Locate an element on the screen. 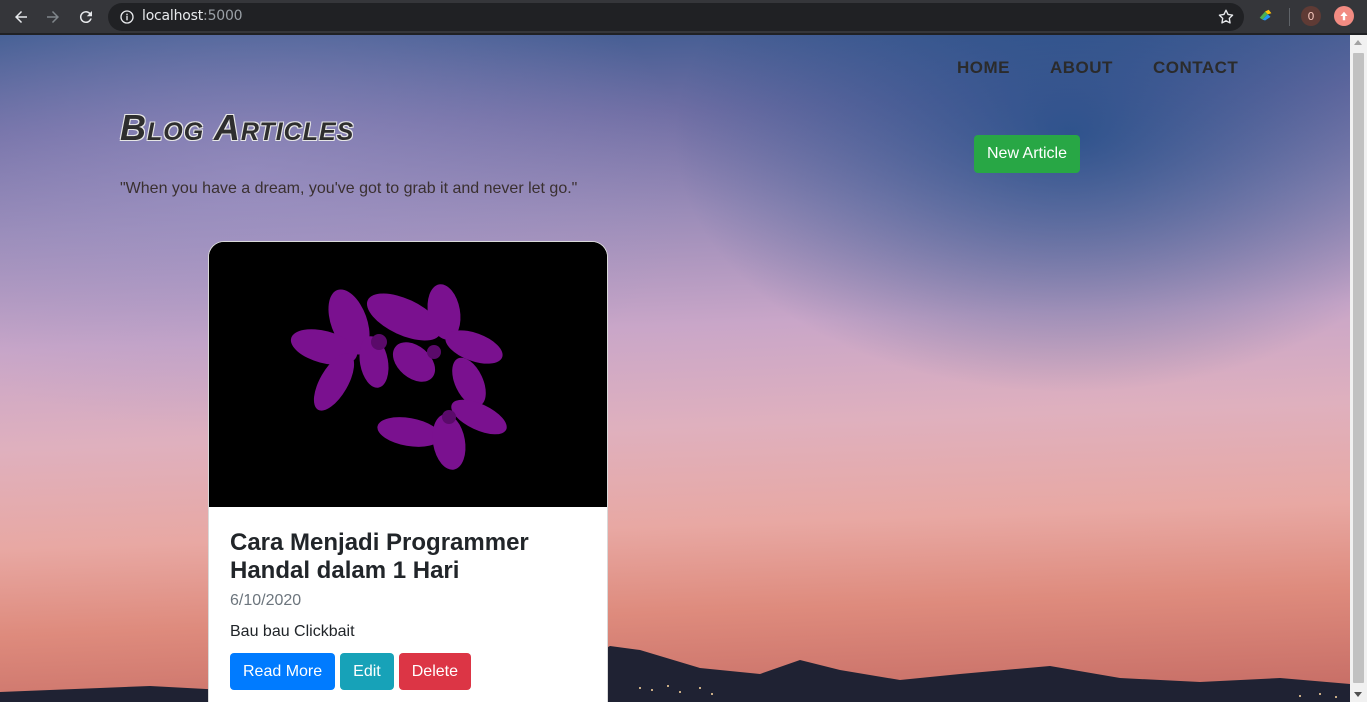  nav-home-link: HOME is located at coordinates (983, 68).